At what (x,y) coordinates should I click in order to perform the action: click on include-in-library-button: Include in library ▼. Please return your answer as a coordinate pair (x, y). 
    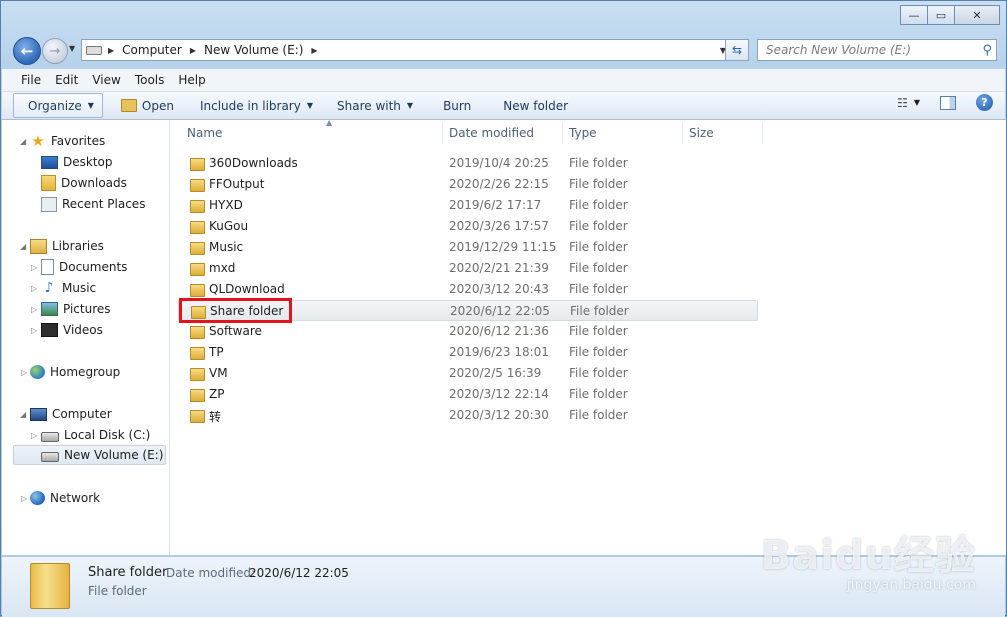
    Looking at the image, I should click on (256, 105).